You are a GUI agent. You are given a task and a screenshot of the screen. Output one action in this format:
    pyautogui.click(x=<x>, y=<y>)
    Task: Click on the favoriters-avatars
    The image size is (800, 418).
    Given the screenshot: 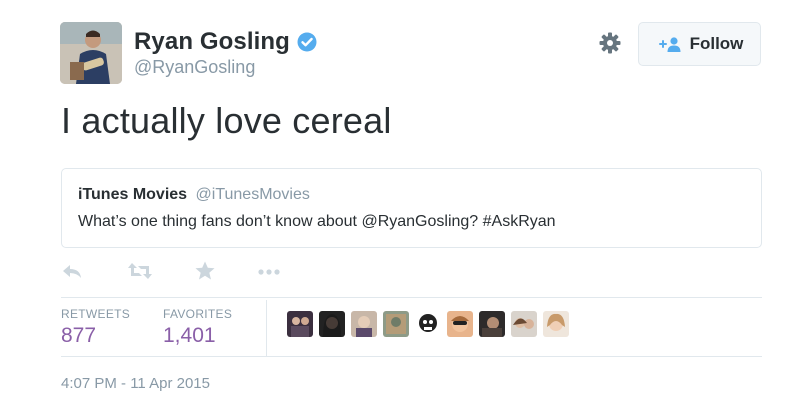 What is the action you would take?
    pyautogui.click(x=431, y=324)
    